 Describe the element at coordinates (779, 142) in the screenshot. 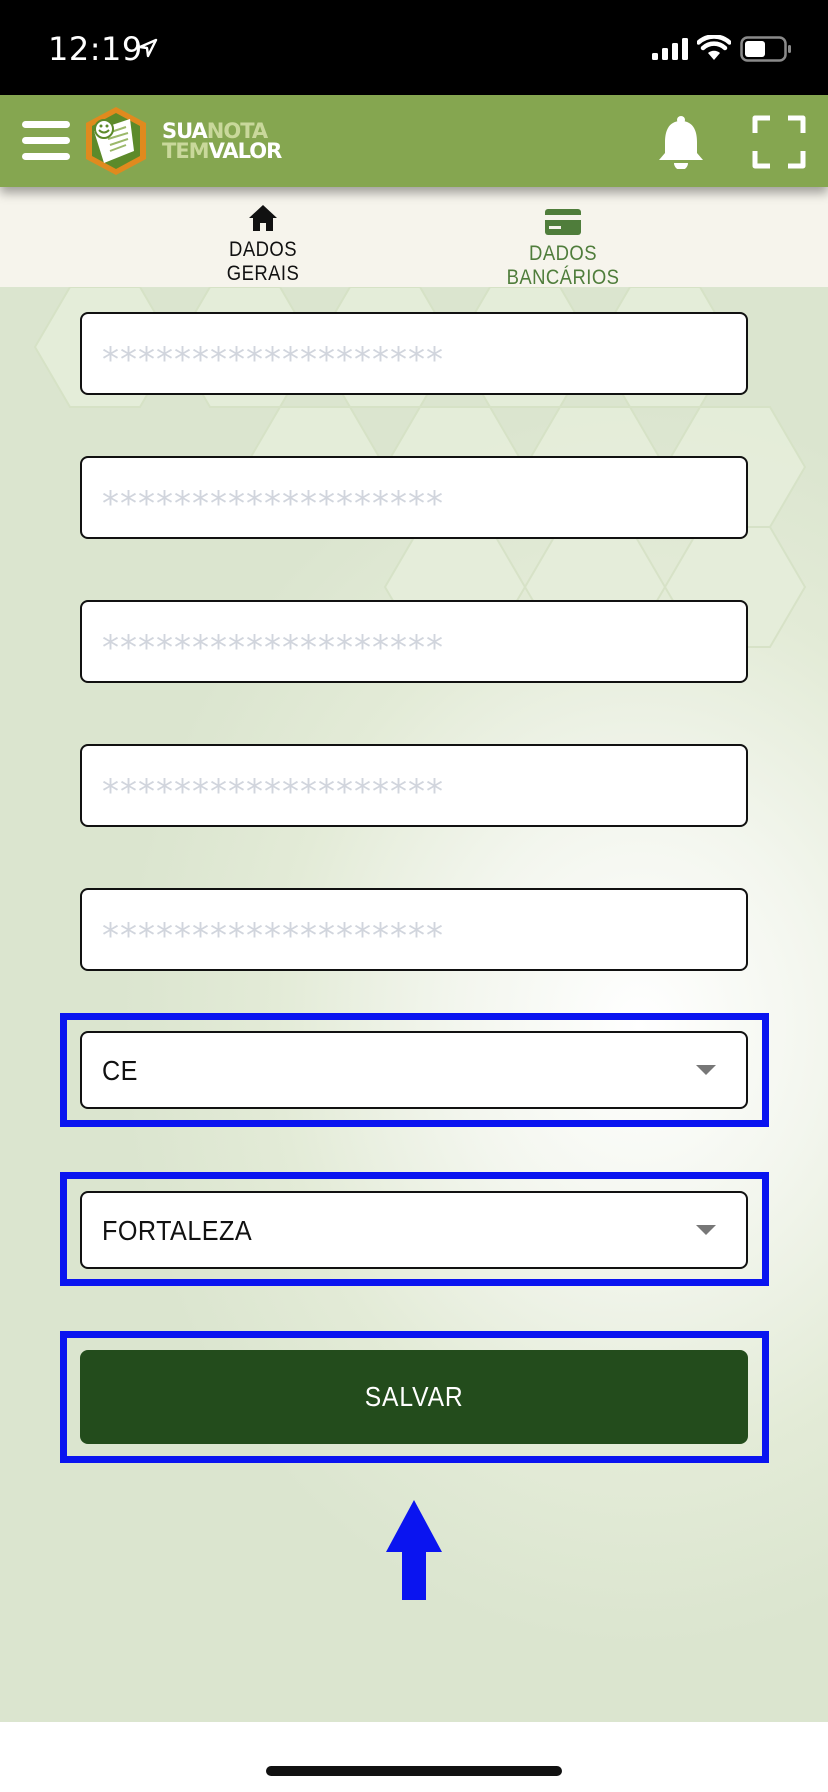

I see `scan-icon` at that location.